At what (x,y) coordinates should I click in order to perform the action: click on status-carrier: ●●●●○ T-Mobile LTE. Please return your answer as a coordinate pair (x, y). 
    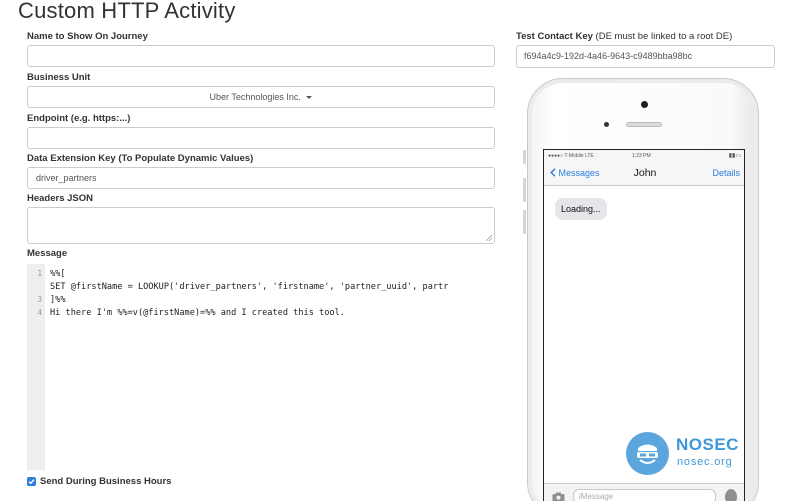
    Looking at the image, I should click on (571, 156).